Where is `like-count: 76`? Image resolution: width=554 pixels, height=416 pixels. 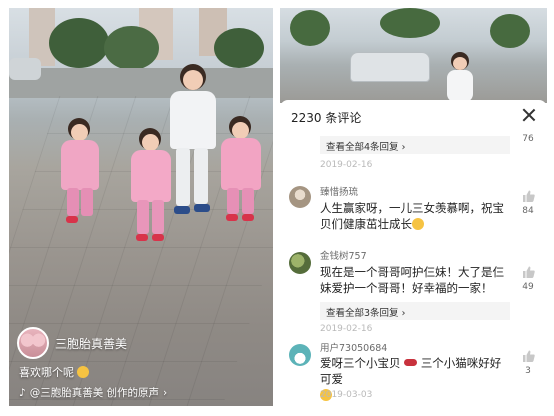
like-count: 76 is located at coordinates (528, 139).